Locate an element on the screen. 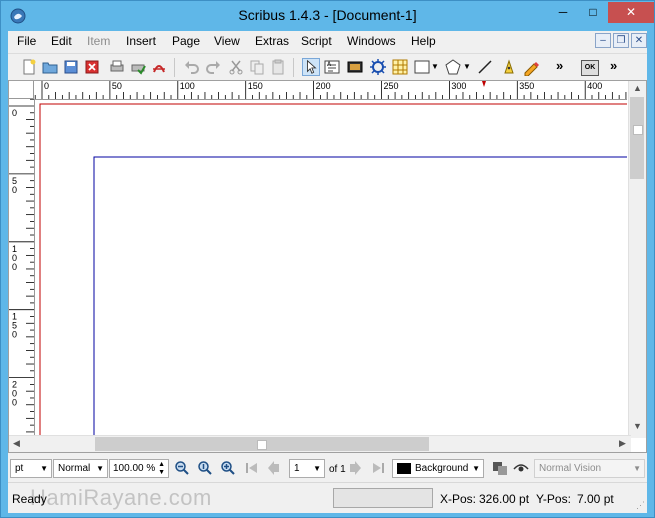 The image size is (655, 518). first-page-icon is located at coordinates (251, 468).